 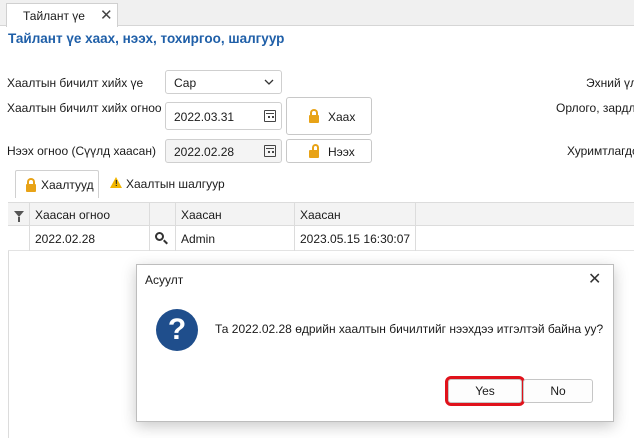 What do you see at coordinates (355, 239) in the screenshot?
I see `cell-closed-at: 2023.05.15 16:30:07` at bounding box center [355, 239].